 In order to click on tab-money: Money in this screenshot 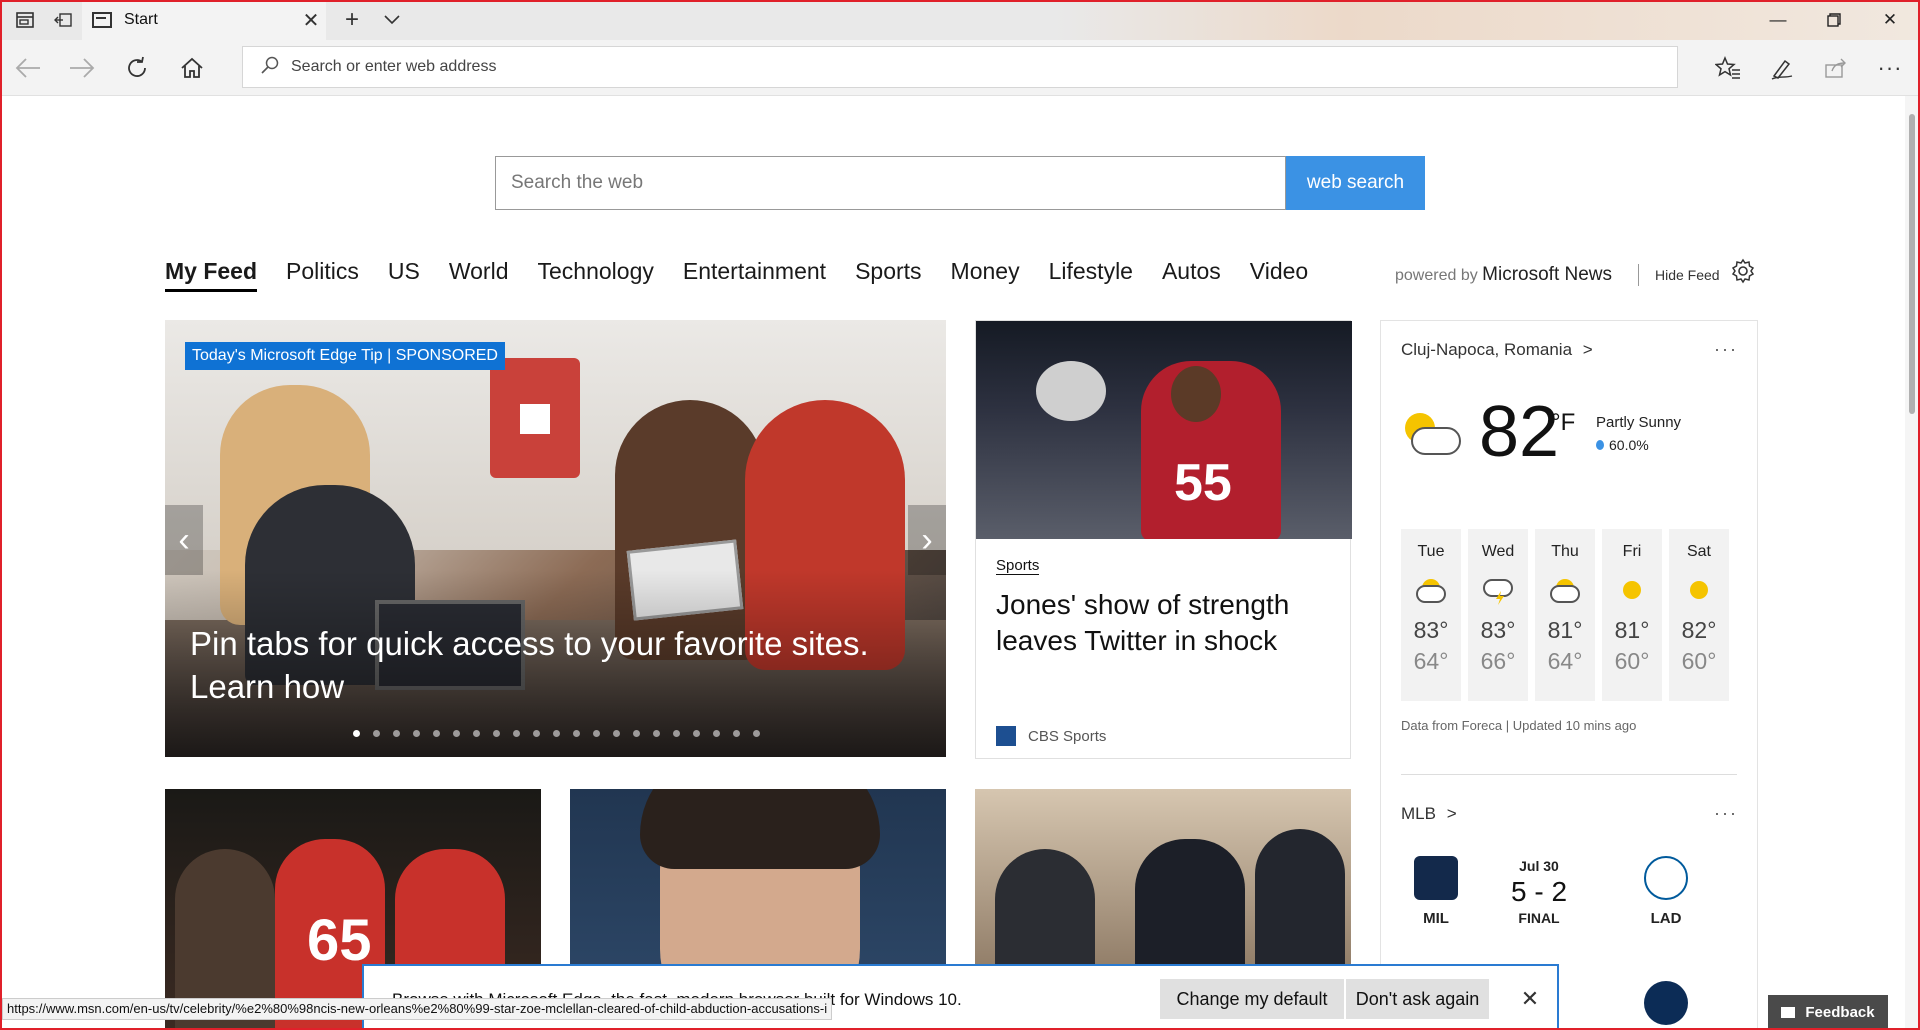, I will do `click(985, 271)`.